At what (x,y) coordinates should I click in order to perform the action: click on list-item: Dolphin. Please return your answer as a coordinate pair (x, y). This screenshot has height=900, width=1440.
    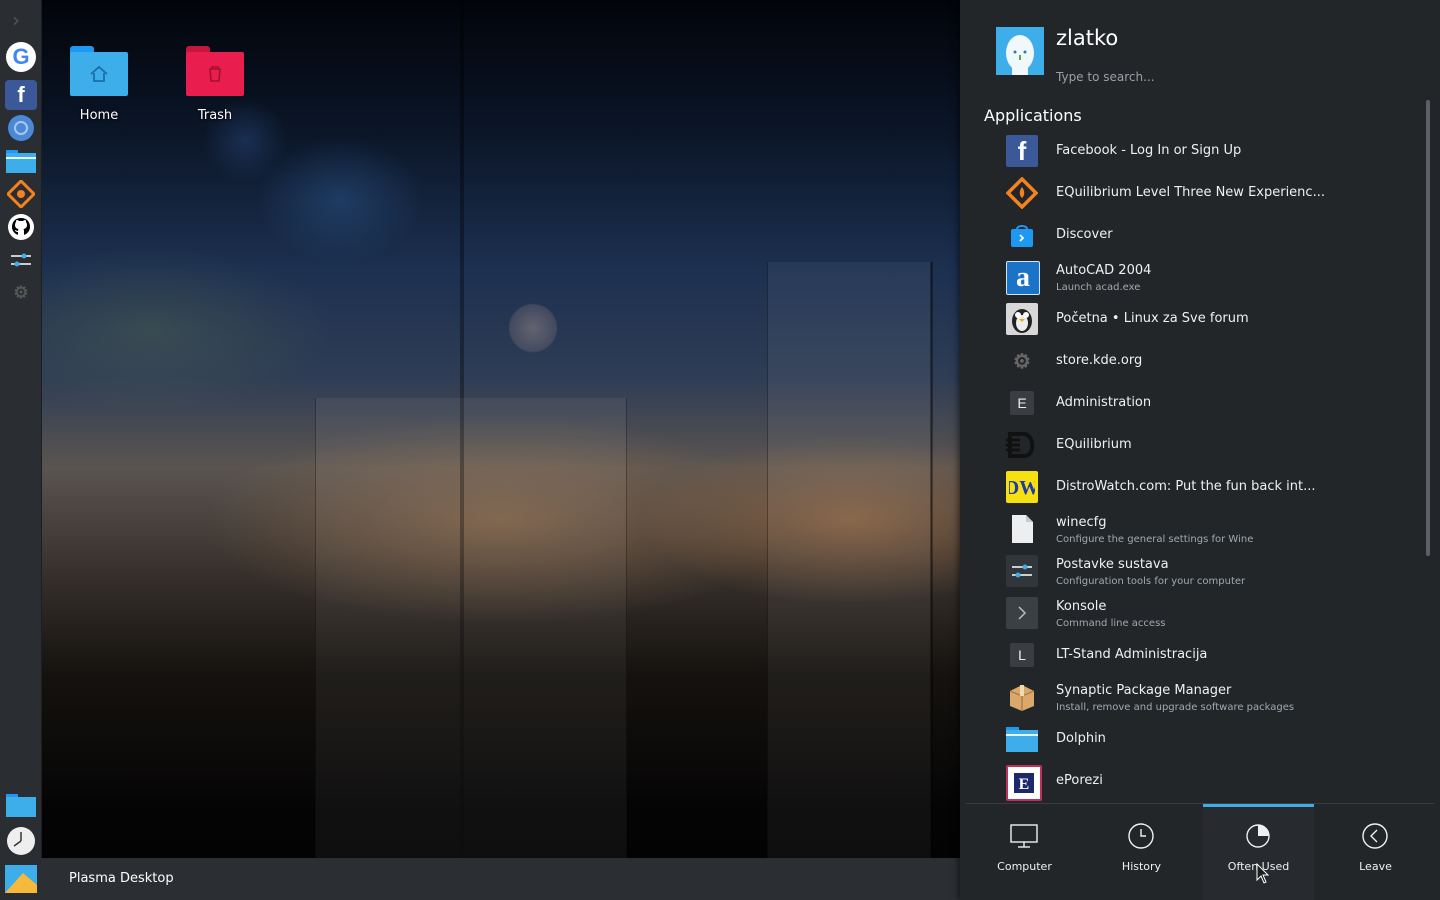
    Looking at the image, I should click on (1190, 739).